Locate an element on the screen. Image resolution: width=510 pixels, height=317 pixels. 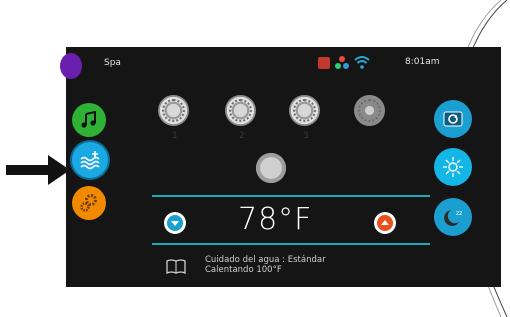
center-light-button is located at coordinates (271, 168).